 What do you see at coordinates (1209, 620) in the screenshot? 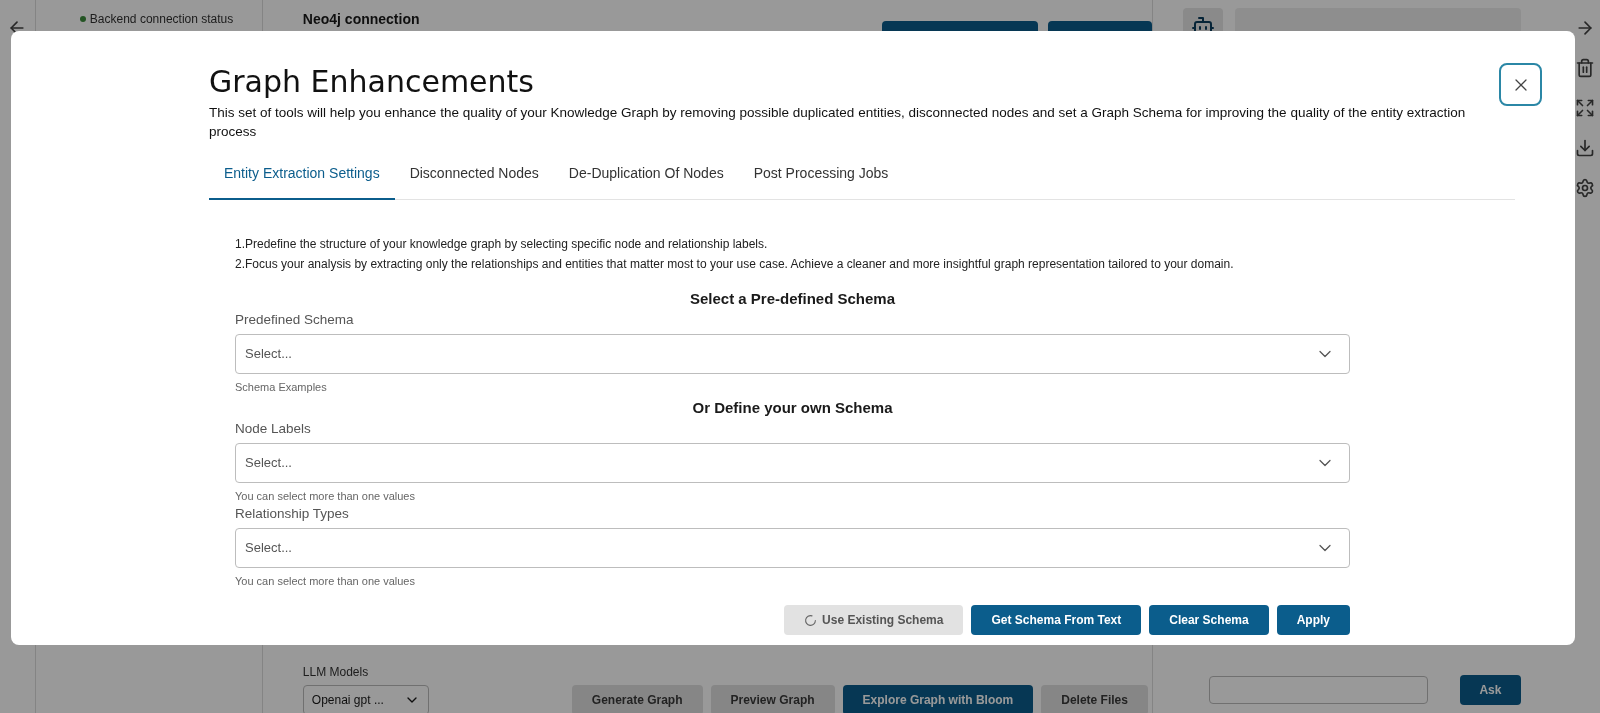
I see `schema-button: Clear Schema` at bounding box center [1209, 620].